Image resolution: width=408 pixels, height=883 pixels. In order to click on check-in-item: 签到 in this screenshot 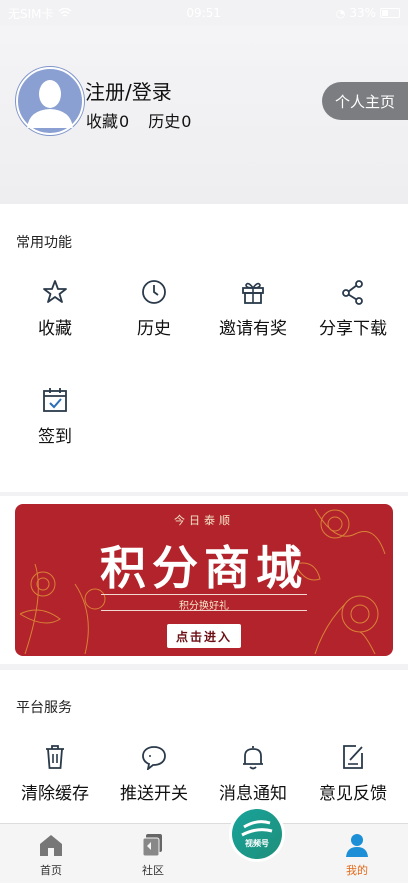, I will do `click(55, 416)`.